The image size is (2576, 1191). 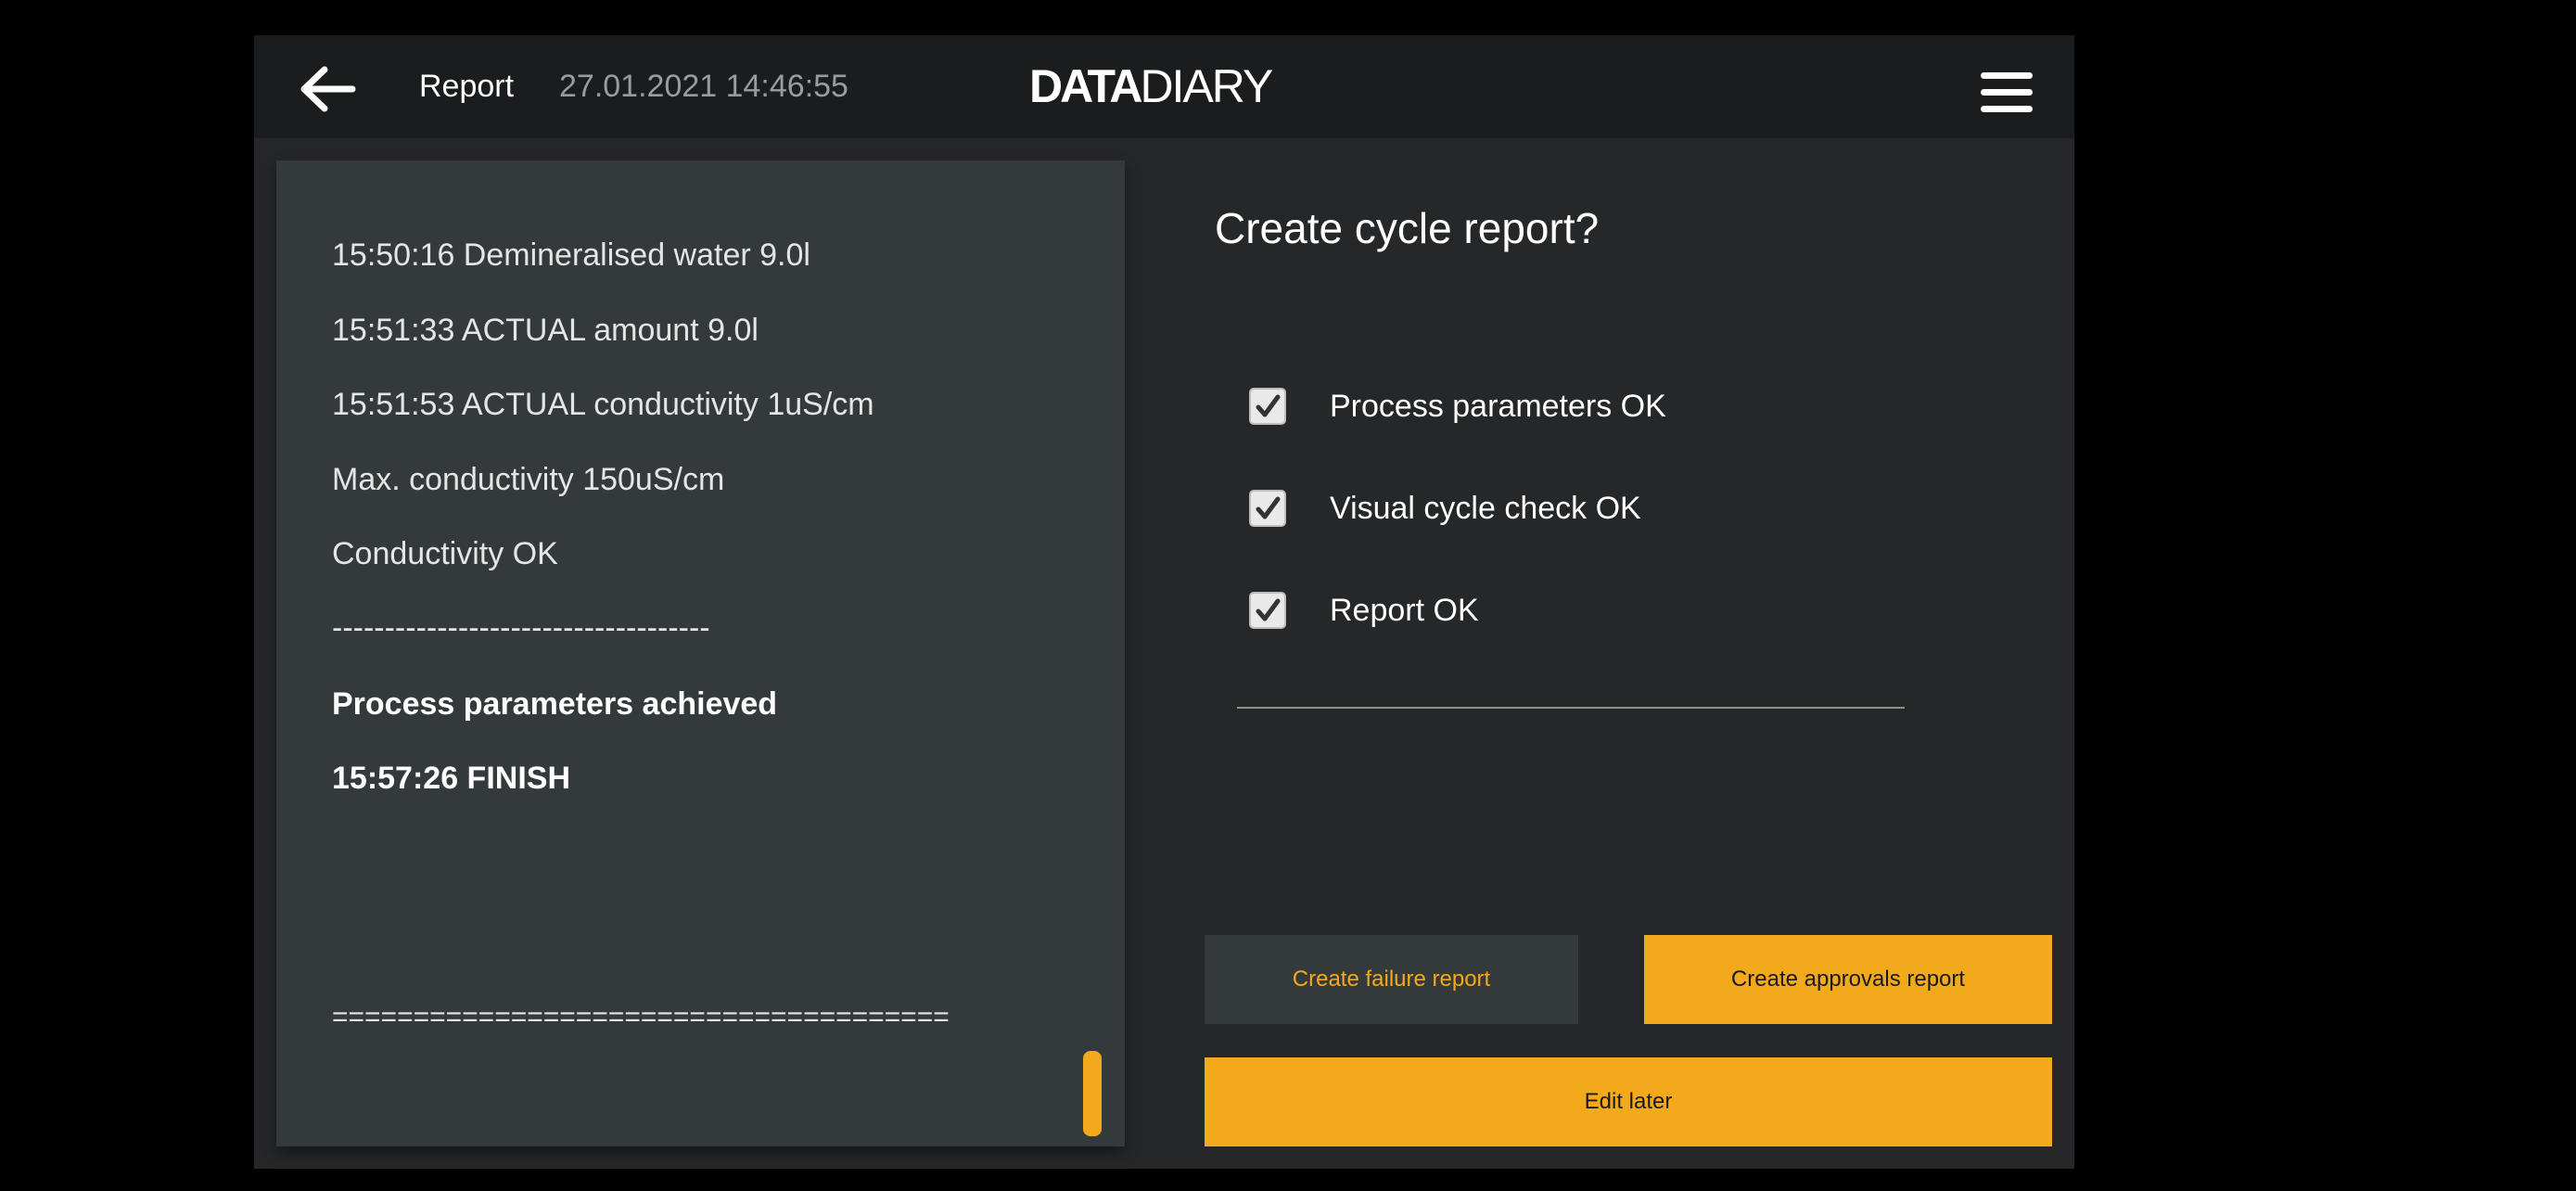 What do you see at coordinates (1498, 406) in the screenshot?
I see `check-label: Process parameters OK` at bounding box center [1498, 406].